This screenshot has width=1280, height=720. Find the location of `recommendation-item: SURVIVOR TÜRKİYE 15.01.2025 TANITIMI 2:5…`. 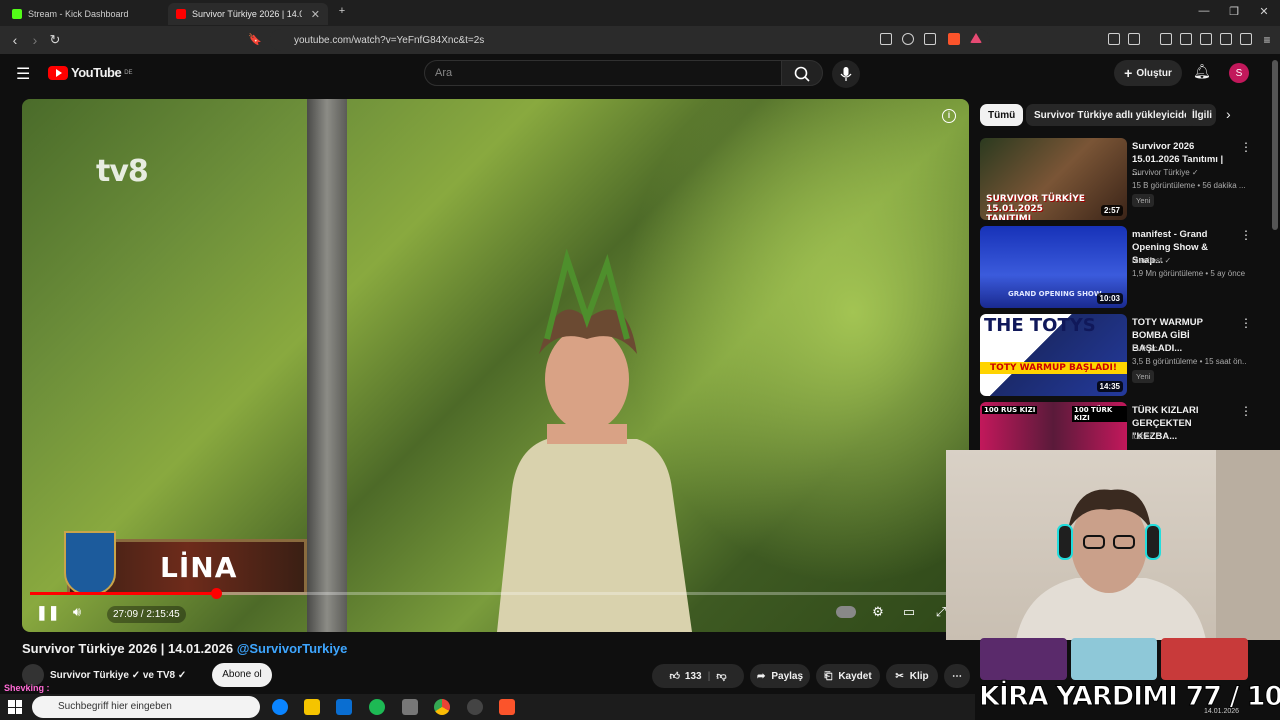

recommendation-item: SURVIVOR TÜRKİYE 15.01.2025 TANITIMI 2:5… is located at coordinates (1116, 180).